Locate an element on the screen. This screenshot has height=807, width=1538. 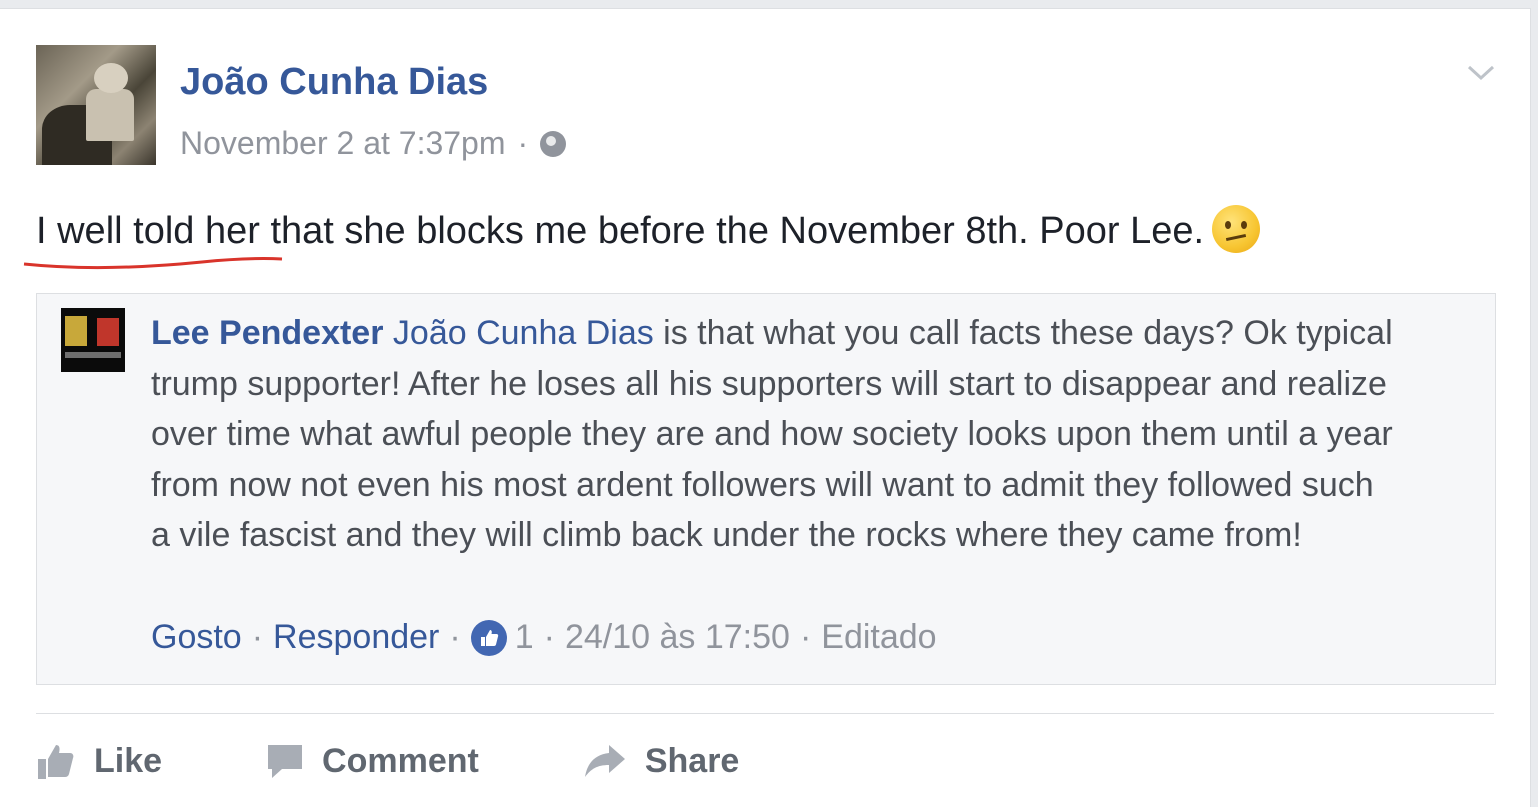
globe-icon is located at coordinates (553, 143).